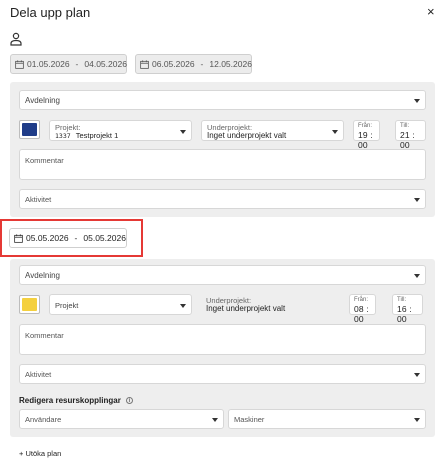 This screenshot has height=470, width=439. What do you see at coordinates (104, 238) in the screenshot?
I see `date-end: 05.05.2026` at bounding box center [104, 238].